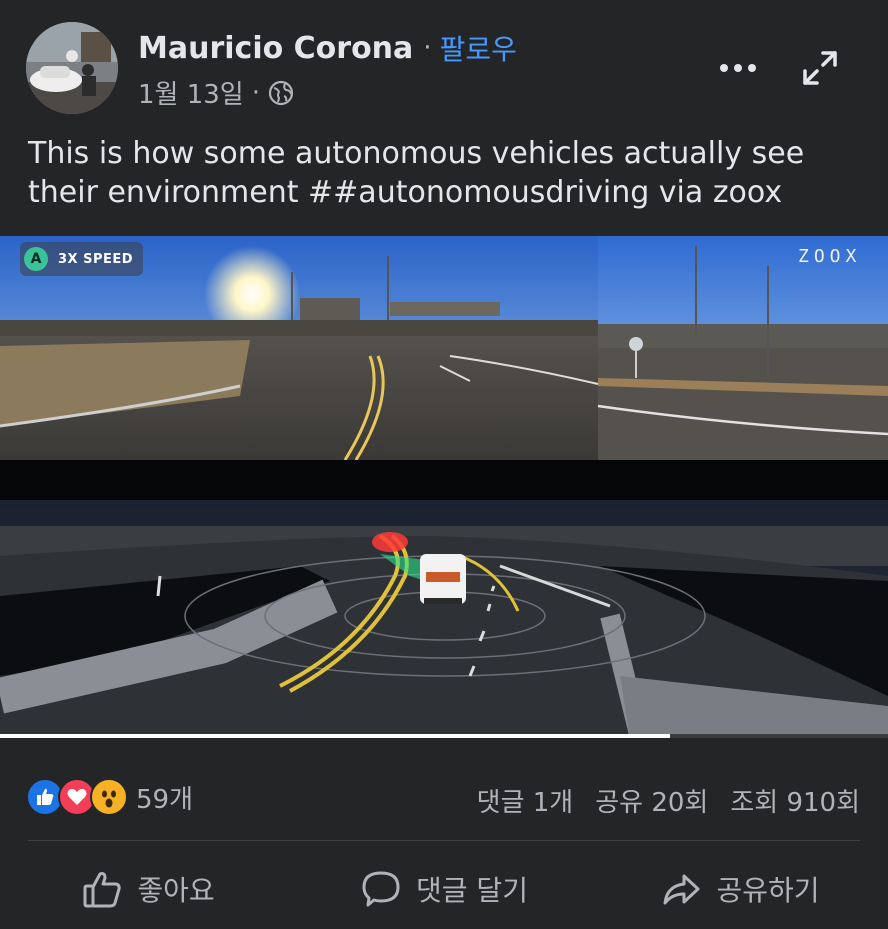  I want to click on follow-button: 팔로우, so click(478, 48).